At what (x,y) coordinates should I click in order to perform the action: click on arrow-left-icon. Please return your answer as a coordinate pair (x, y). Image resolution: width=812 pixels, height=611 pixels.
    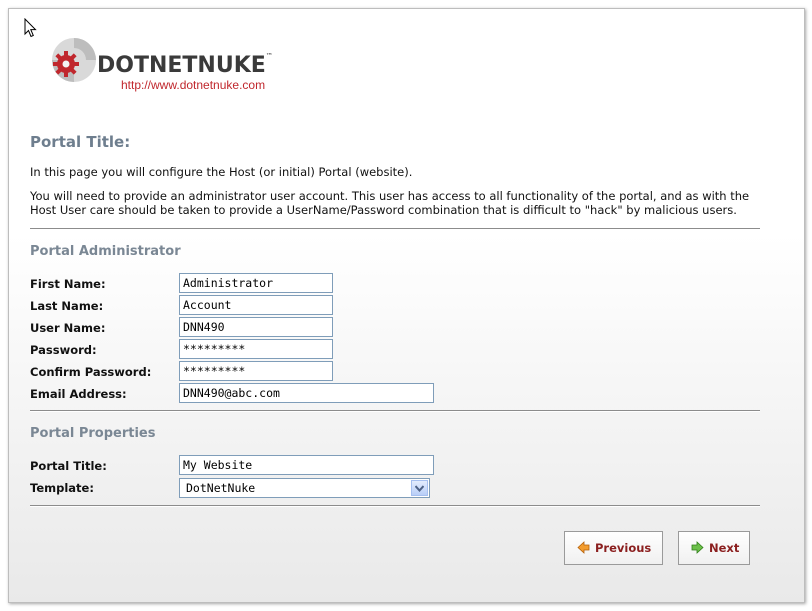
    Looking at the image, I should click on (583, 547).